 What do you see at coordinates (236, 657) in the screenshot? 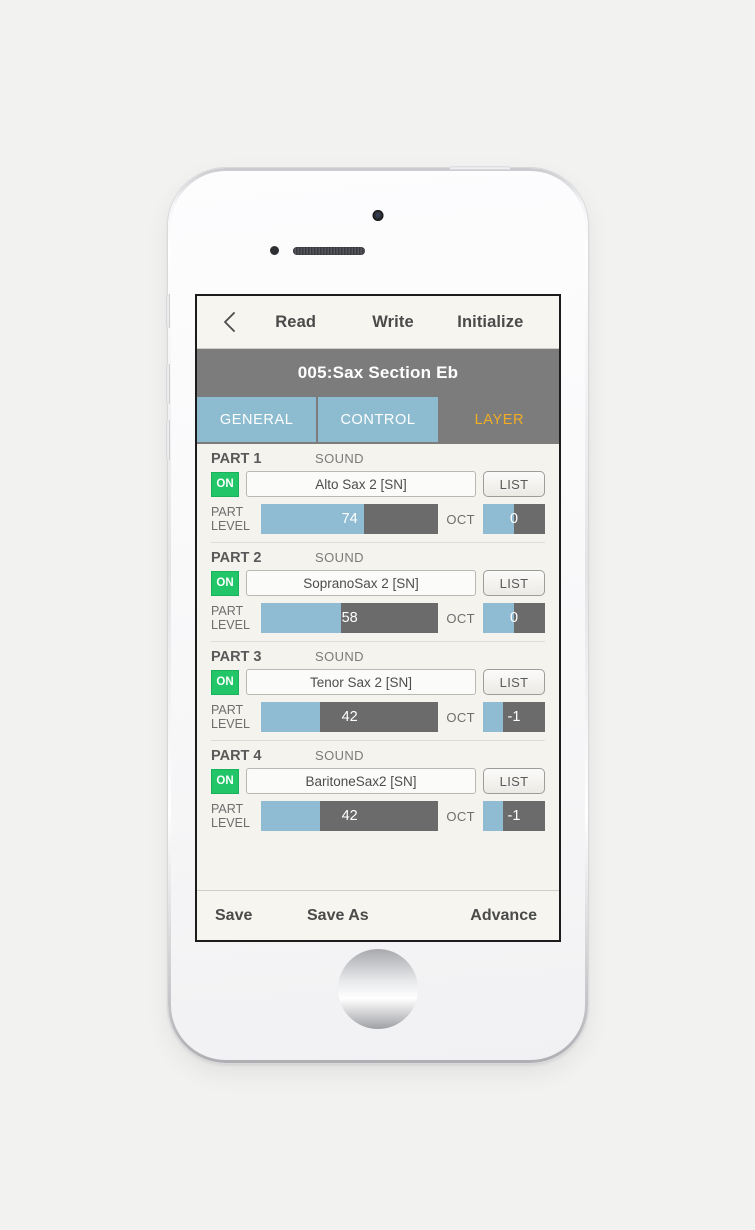
I see `part-title: PART 3` at bounding box center [236, 657].